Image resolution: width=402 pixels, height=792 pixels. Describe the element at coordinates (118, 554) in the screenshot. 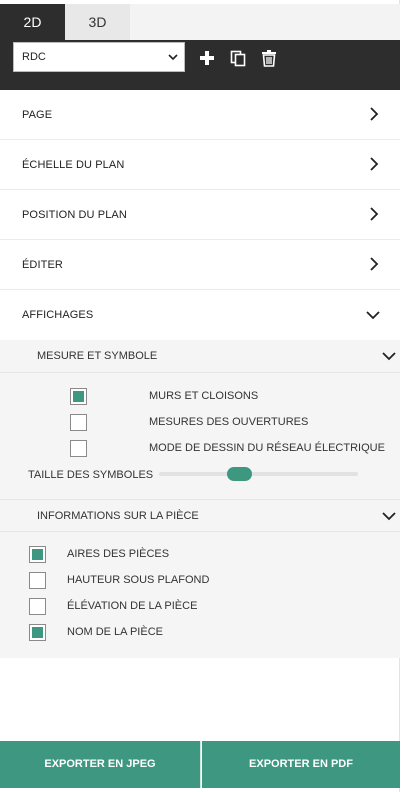

I see `option-label: AIRES DES PIÈCES` at that location.